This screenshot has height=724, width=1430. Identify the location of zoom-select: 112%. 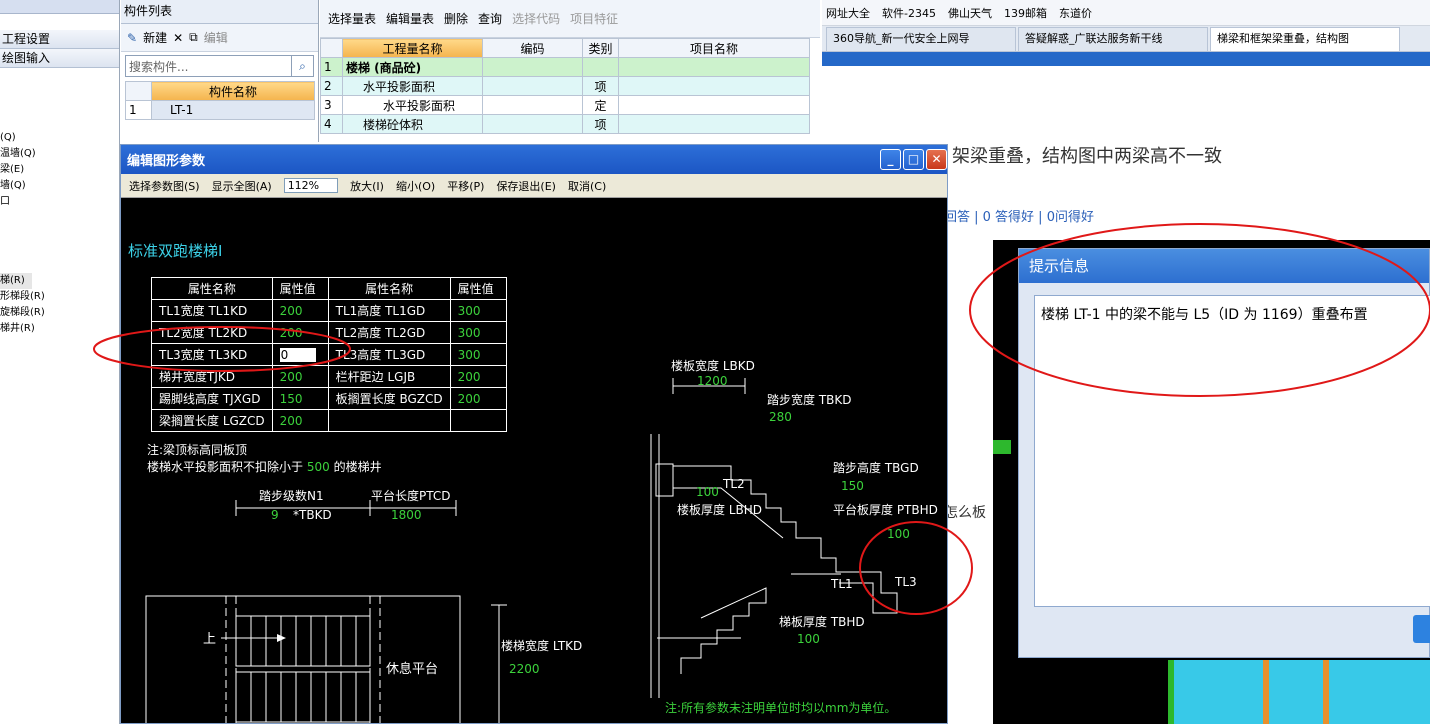
(311, 185).